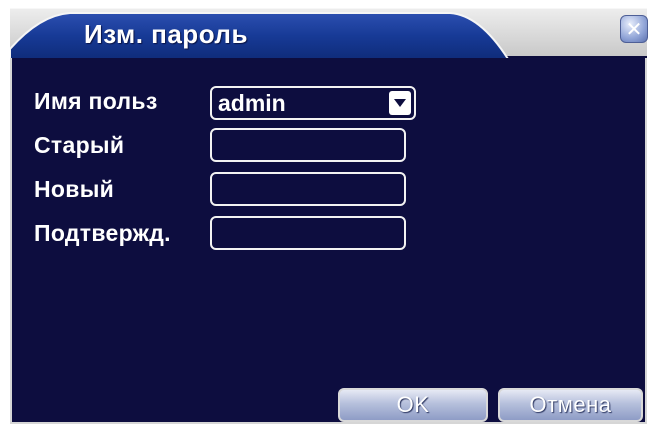 This screenshot has width=649, height=434. What do you see at coordinates (570, 405) in the screenshot?
I see `cancel-button: Отмена` at bounding box center [570, 405].